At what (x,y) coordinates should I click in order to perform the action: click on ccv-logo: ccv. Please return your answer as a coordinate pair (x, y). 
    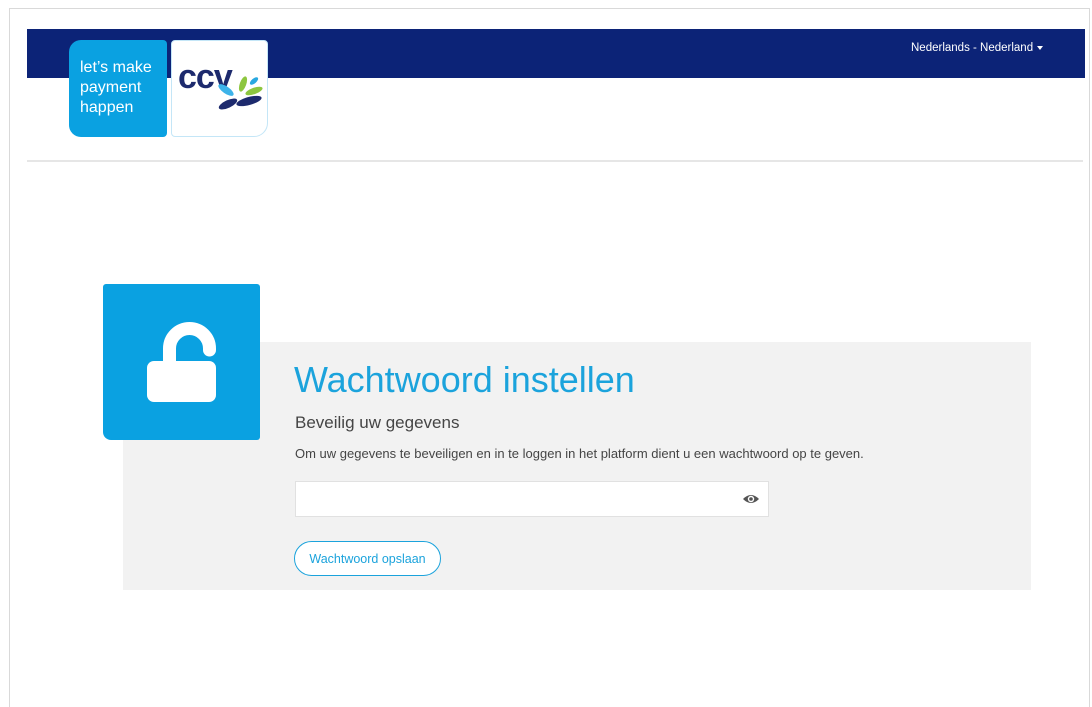
    Looking at the image, I should click on (219, 88).